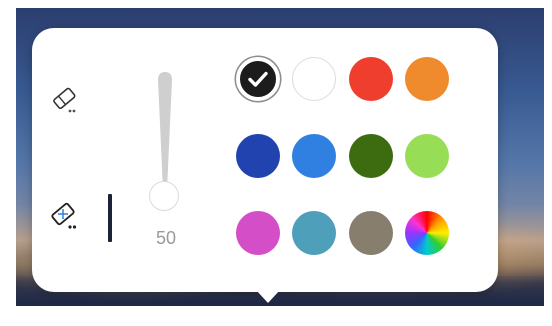 The height and width of the screenshot is (326, 552). I want to click on stroke-size-value: 50, so click(166, 238).